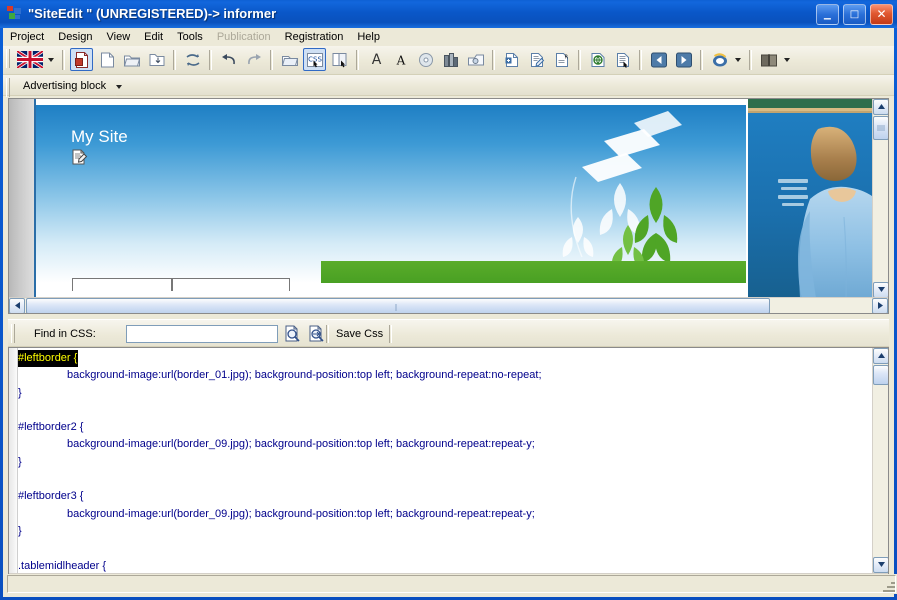  I want to click on blocks-toolbar: Advertising block, so click(448, 87).